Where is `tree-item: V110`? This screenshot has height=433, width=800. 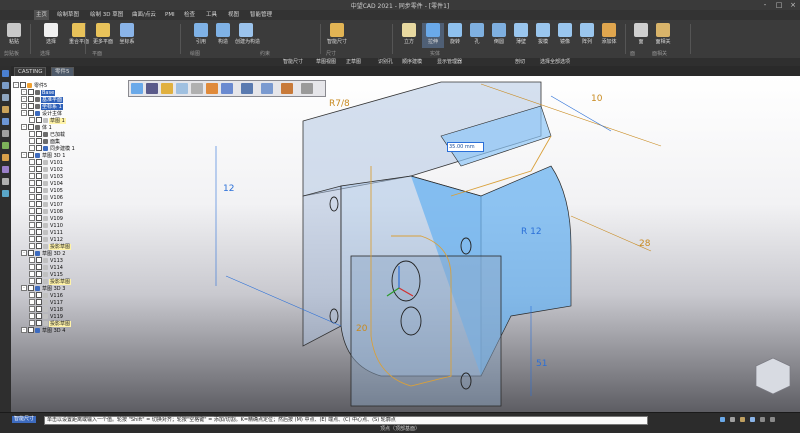 tree-item: V110 is located at coordinates (46, 225).